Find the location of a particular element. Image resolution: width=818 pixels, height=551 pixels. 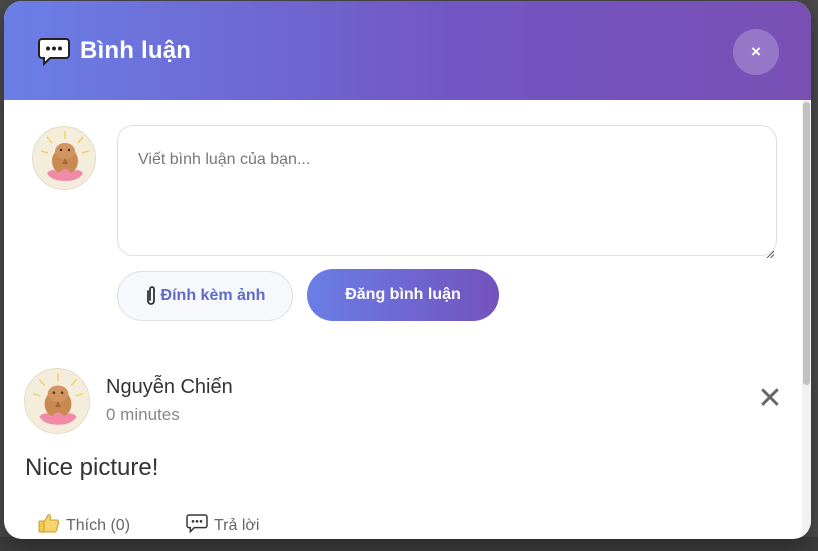

like-label: Thích (0) is located at coordinates (98, 525).